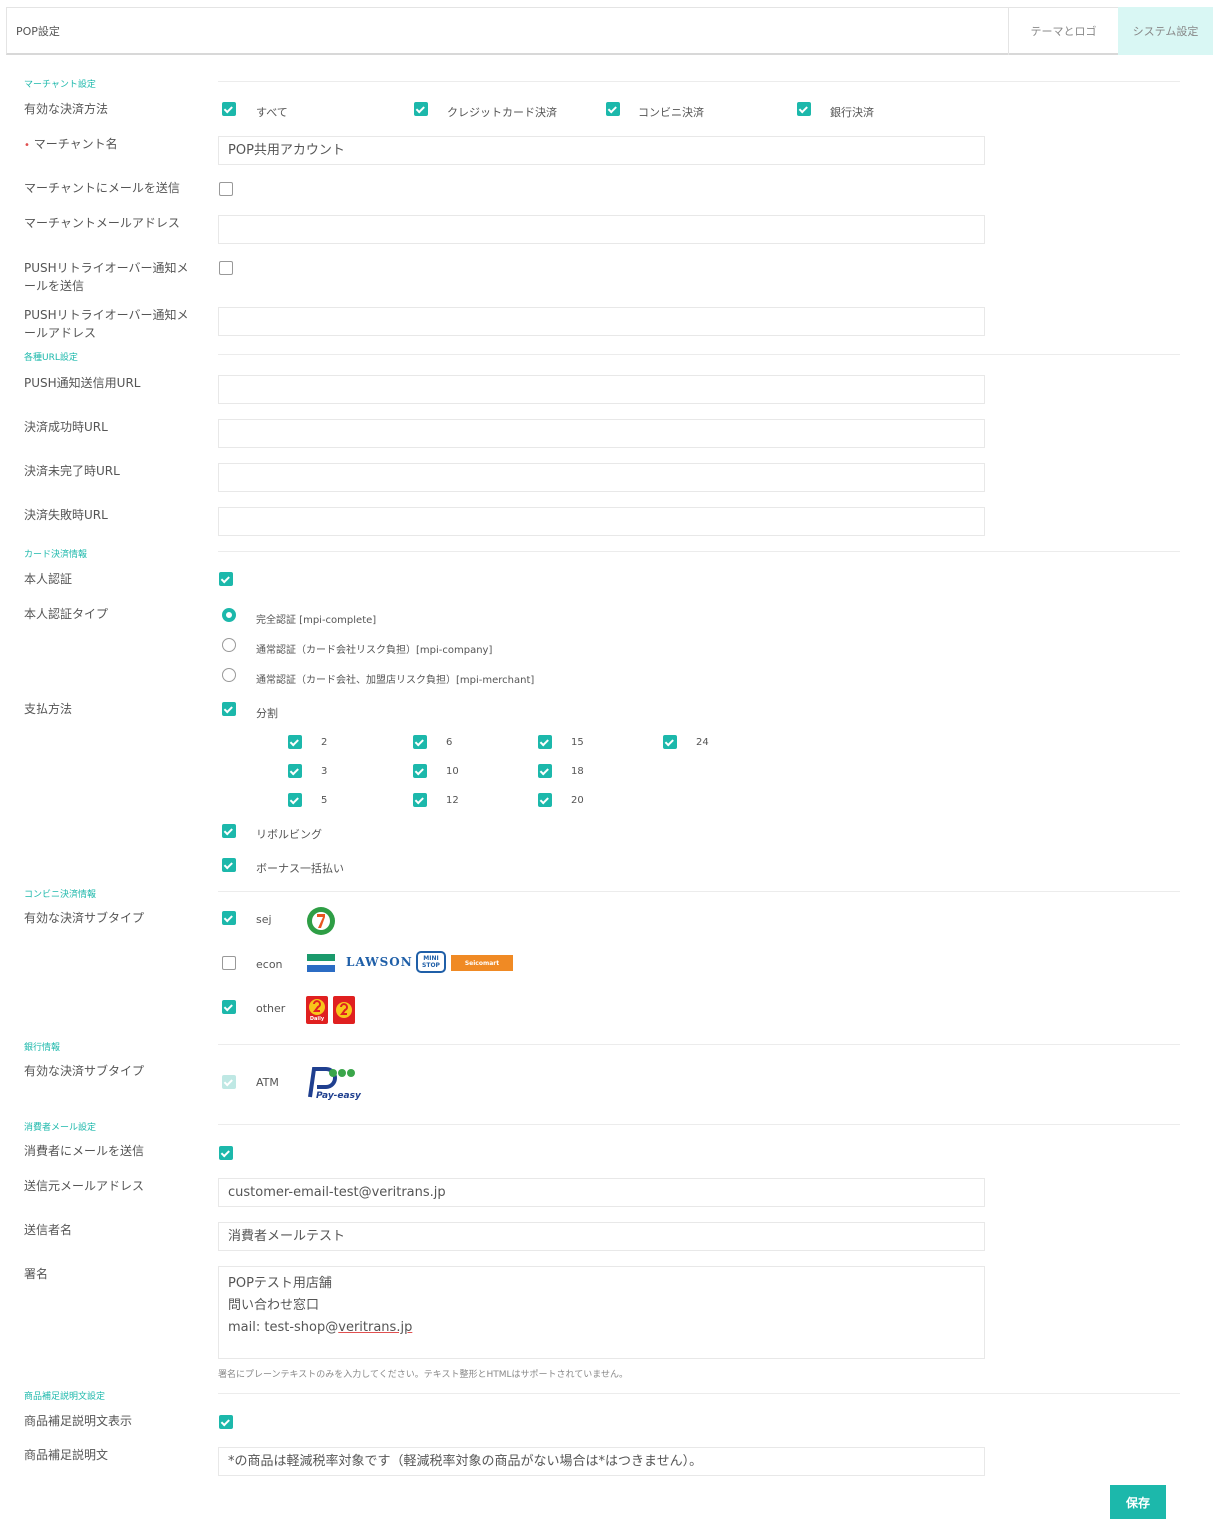 This screenshot has width=1213, height=1519. I want to click on checkbox-installment, so click(229, 709).